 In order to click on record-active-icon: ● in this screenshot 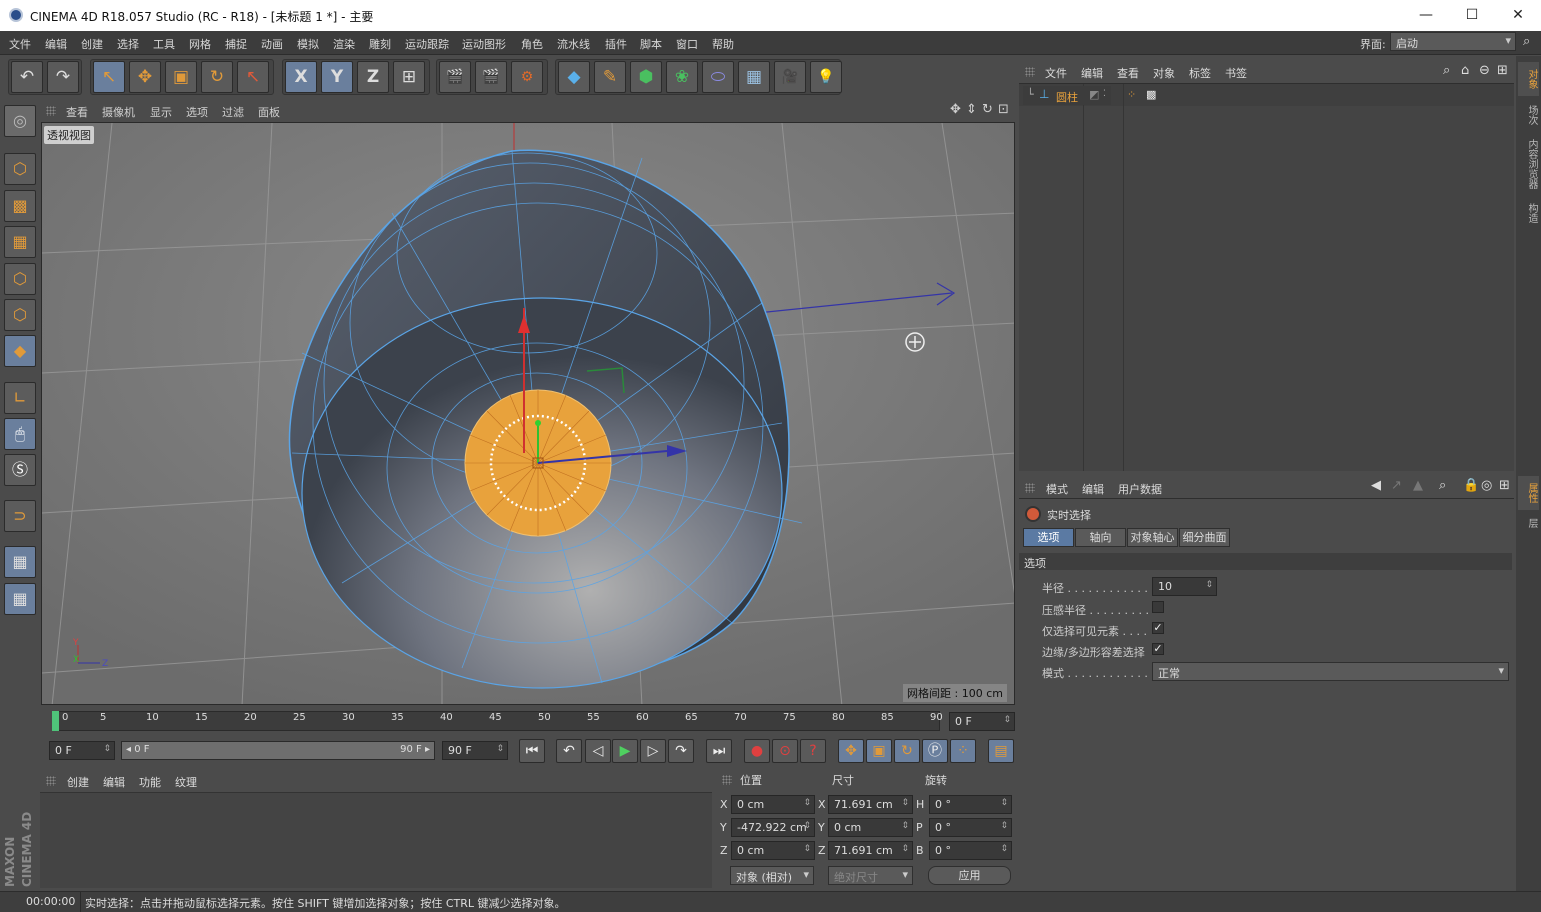, I will do `click(757, 751)`.